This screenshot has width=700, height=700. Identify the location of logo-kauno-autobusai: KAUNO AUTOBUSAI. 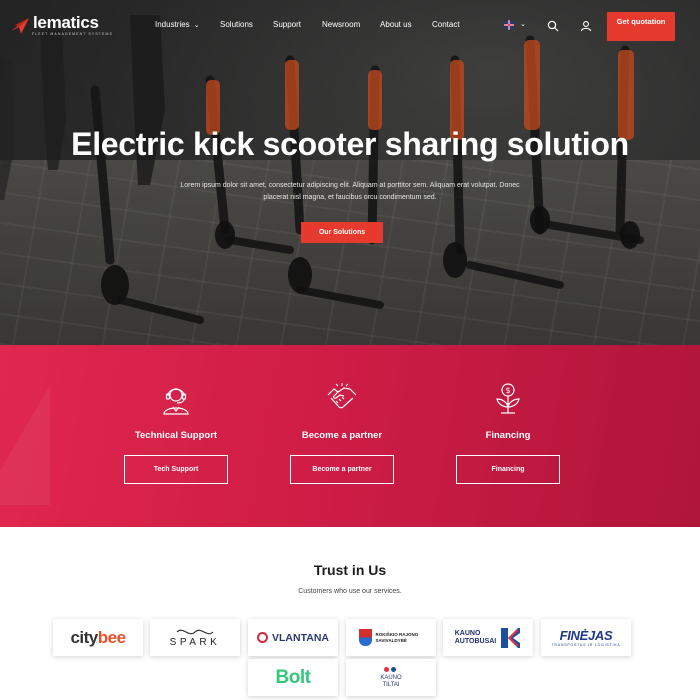
(488, 637).